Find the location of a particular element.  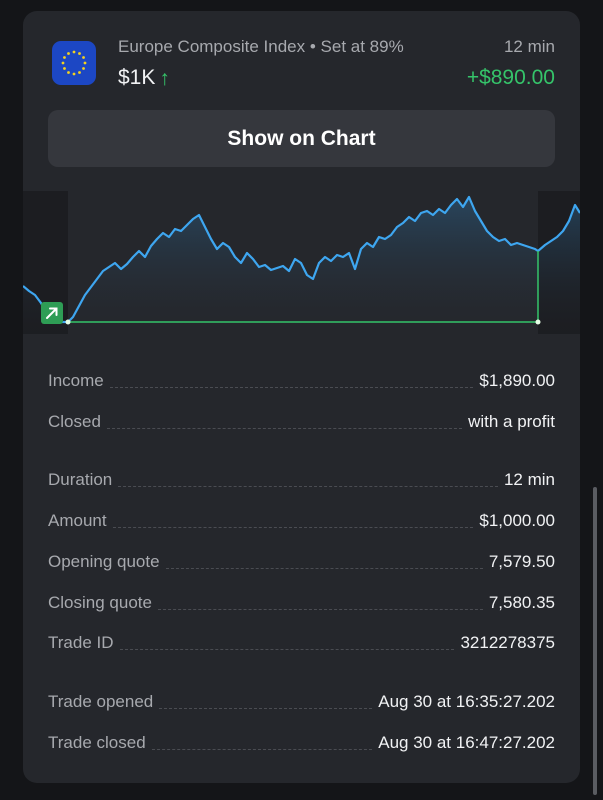

payout-setting: Set at 89% is located at coordinates (362, 46).